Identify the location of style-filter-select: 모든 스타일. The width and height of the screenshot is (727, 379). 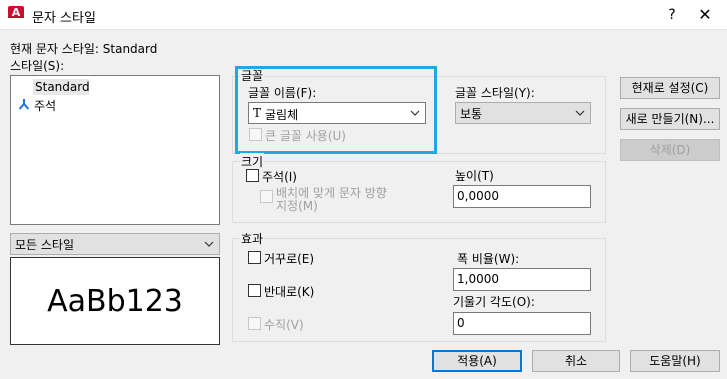
(115, 244).